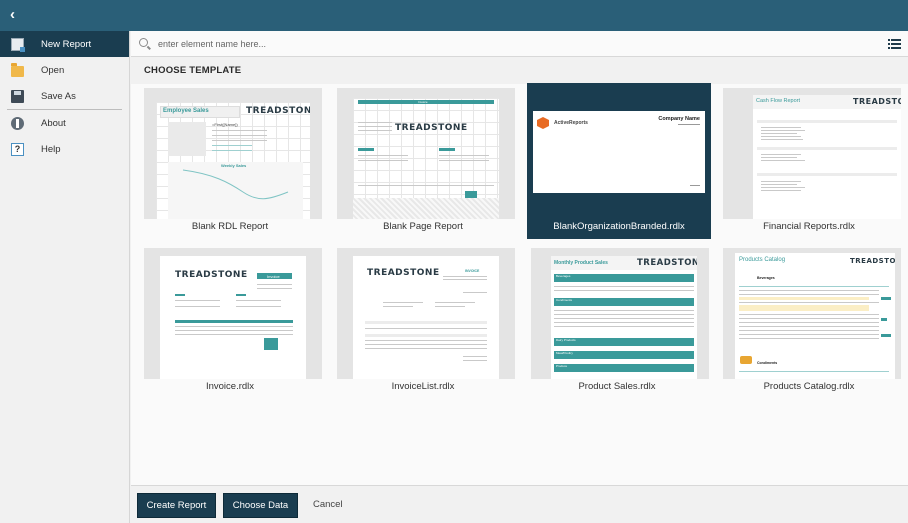 The height and width of the screenshot is (523, 908). Describe the element at coordinates (812, 313) in the screenshot. I see `template-thumbnail: Products Catalog TREADSTONE Beverages` at that location.